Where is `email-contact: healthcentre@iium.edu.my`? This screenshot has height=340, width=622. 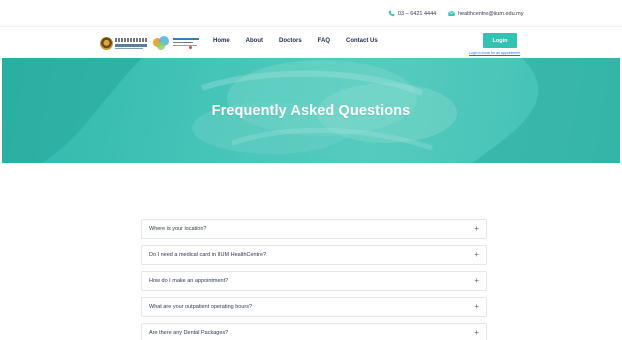
email-contact: healthcentre@iium.edu.my is located at coordinates (486, 13).